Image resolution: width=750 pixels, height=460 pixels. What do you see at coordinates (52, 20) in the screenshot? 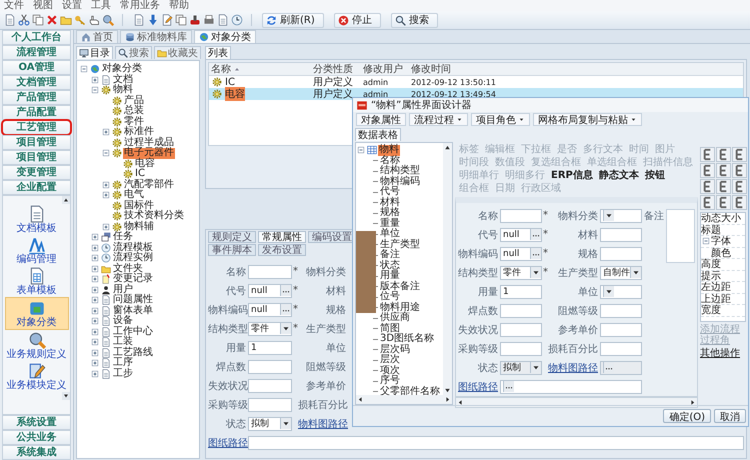
I see `delete-icon` at bounding box center [52, 20].